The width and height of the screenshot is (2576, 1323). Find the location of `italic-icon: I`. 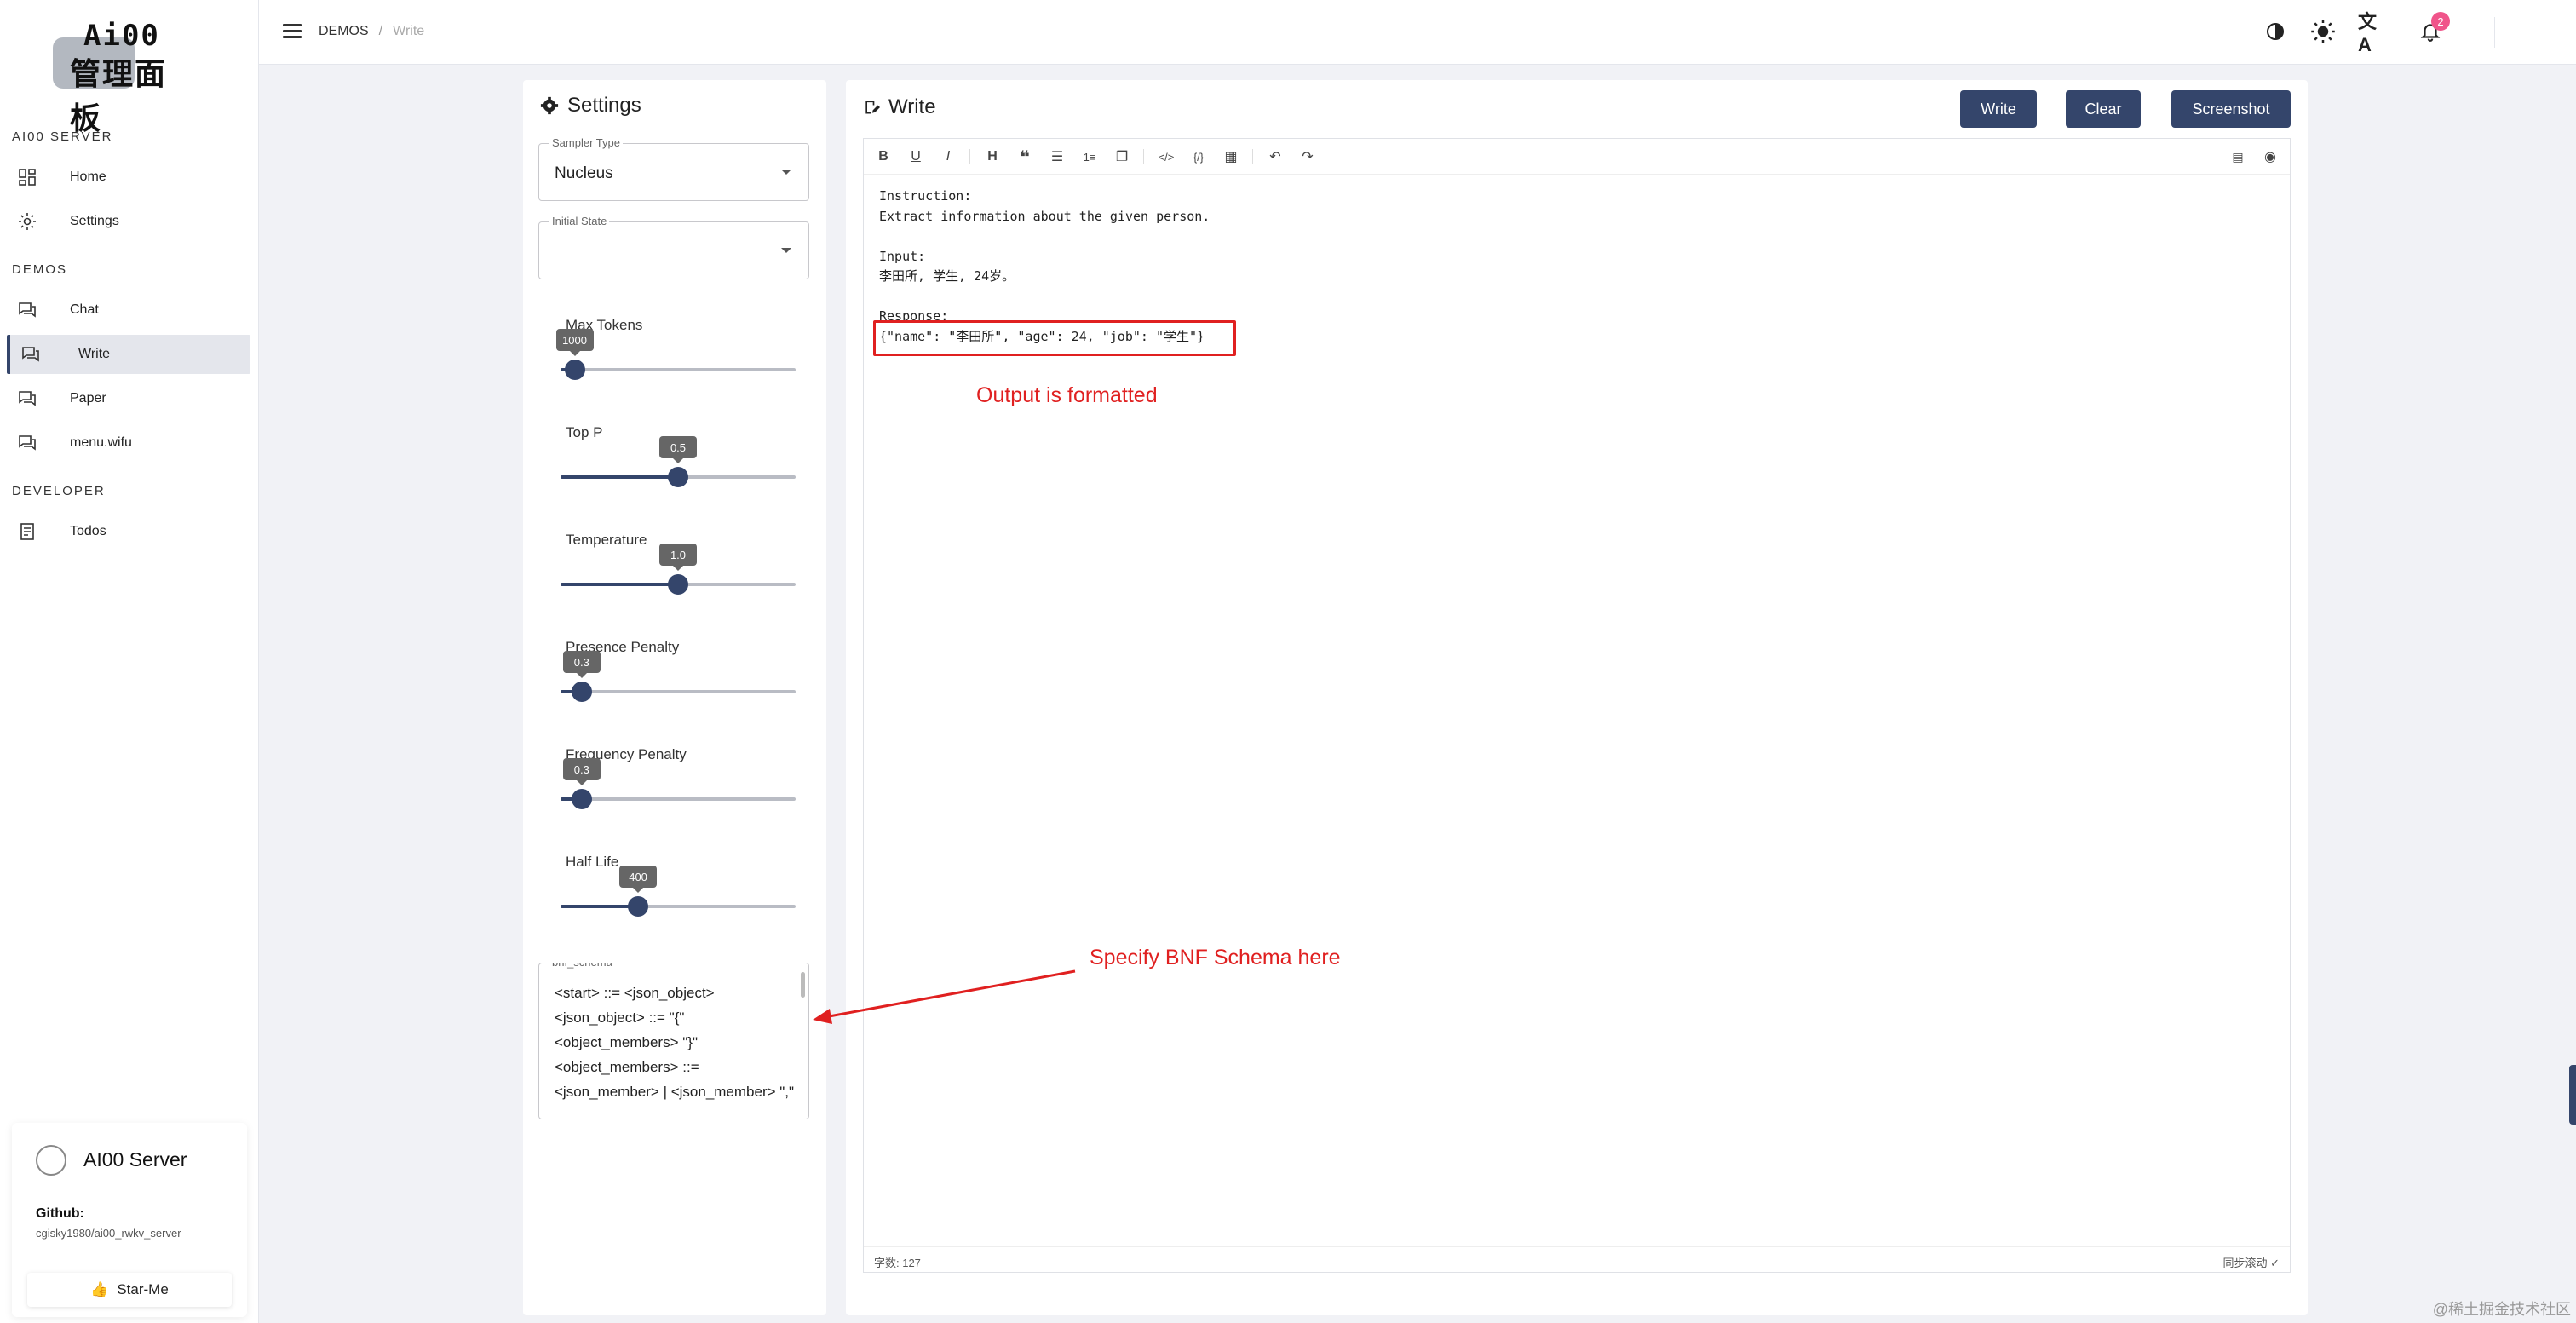

italic-icon: I is located at coordinates (948, 157).